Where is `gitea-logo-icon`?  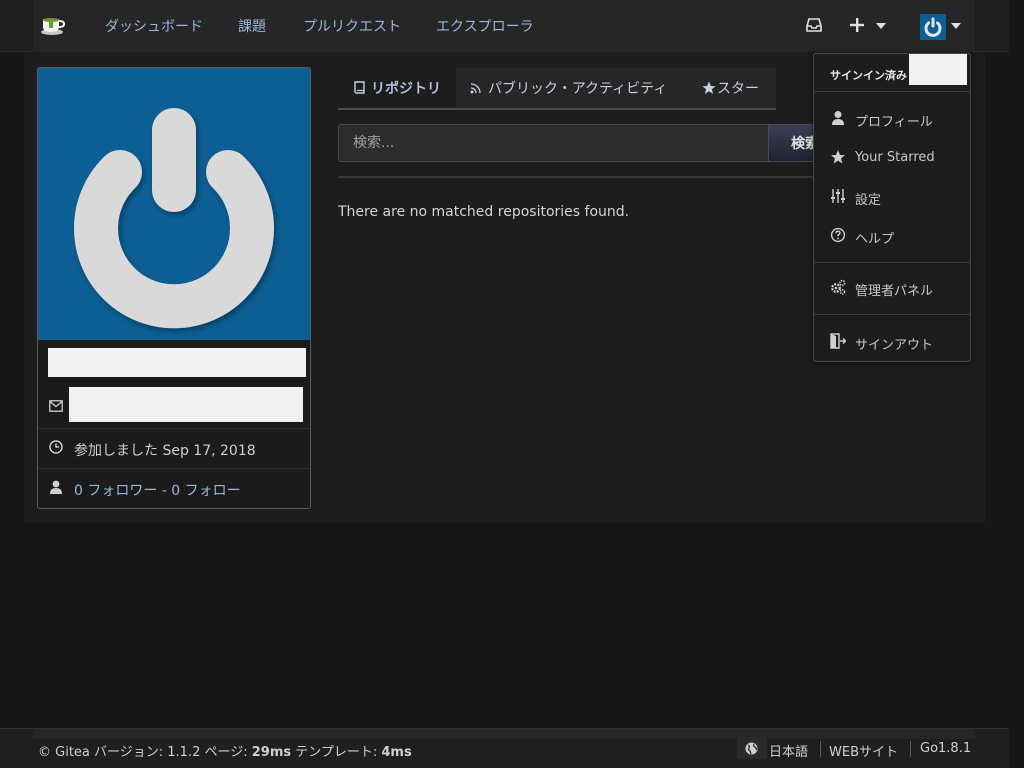 gitea-logo-icon is located at coordinates (53, 25).